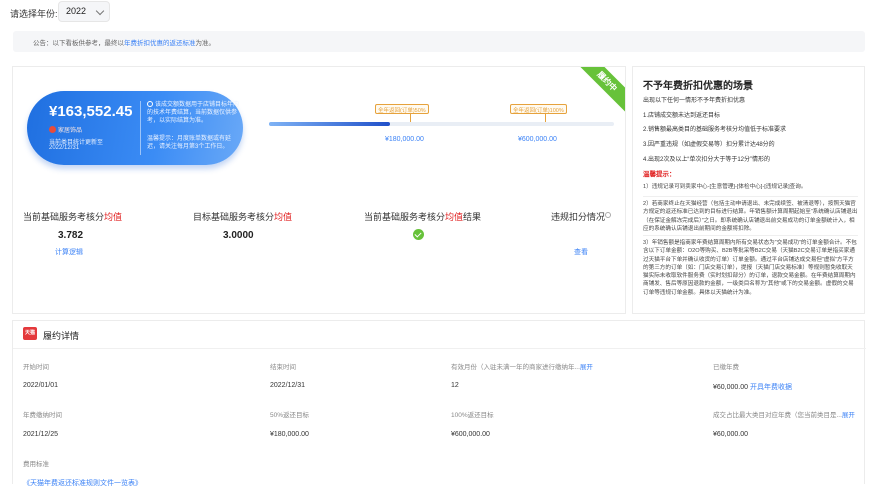 The width and height of the screenshot is (877, 488). Describe the element at coordinates (404, 139) in the screenshot. I see `target-value-50: ¥180,000.00` at that location.